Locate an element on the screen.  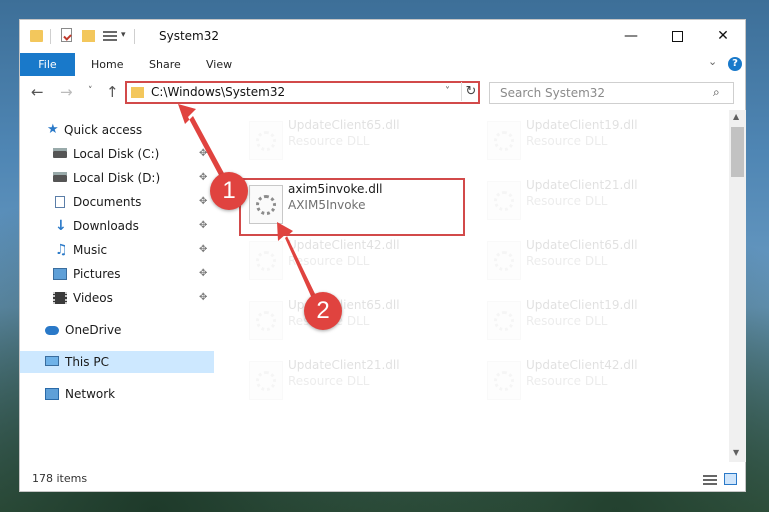
address-dropdown-icon: ˅ is located at coordinates (447, 91).